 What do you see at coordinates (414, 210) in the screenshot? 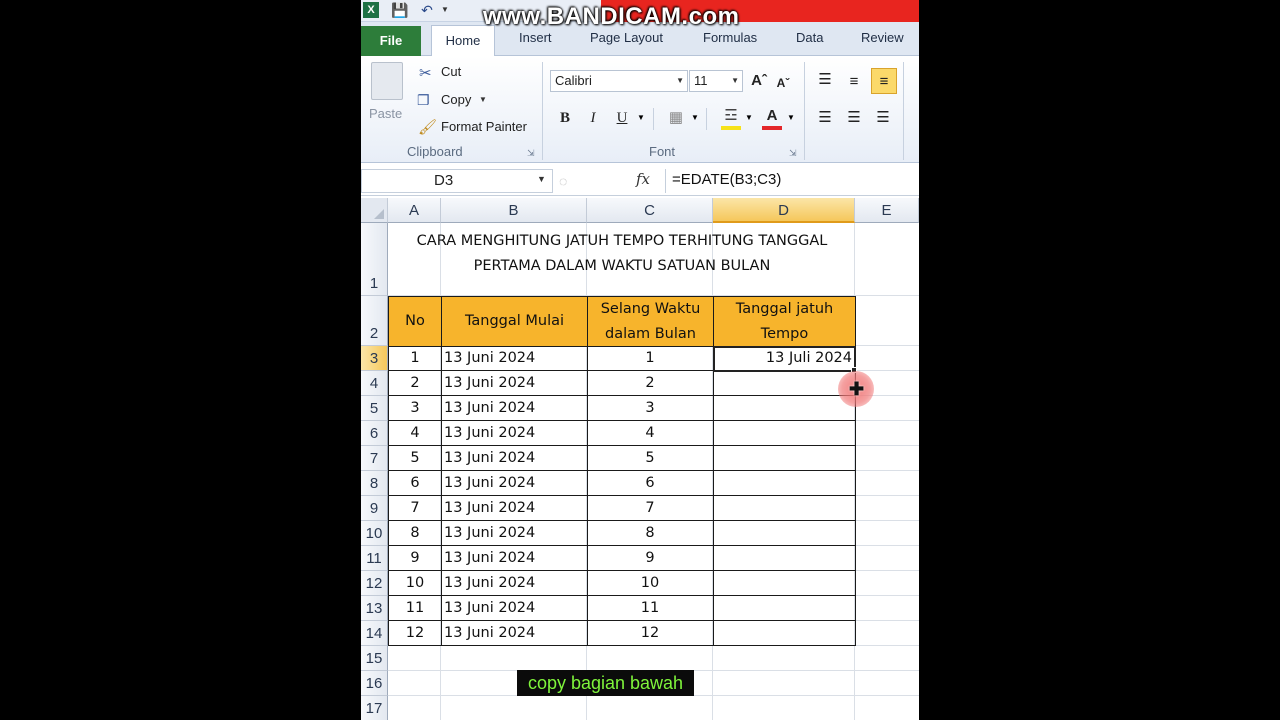
I see `column-header-a: A` at bounding box center [414, 210].